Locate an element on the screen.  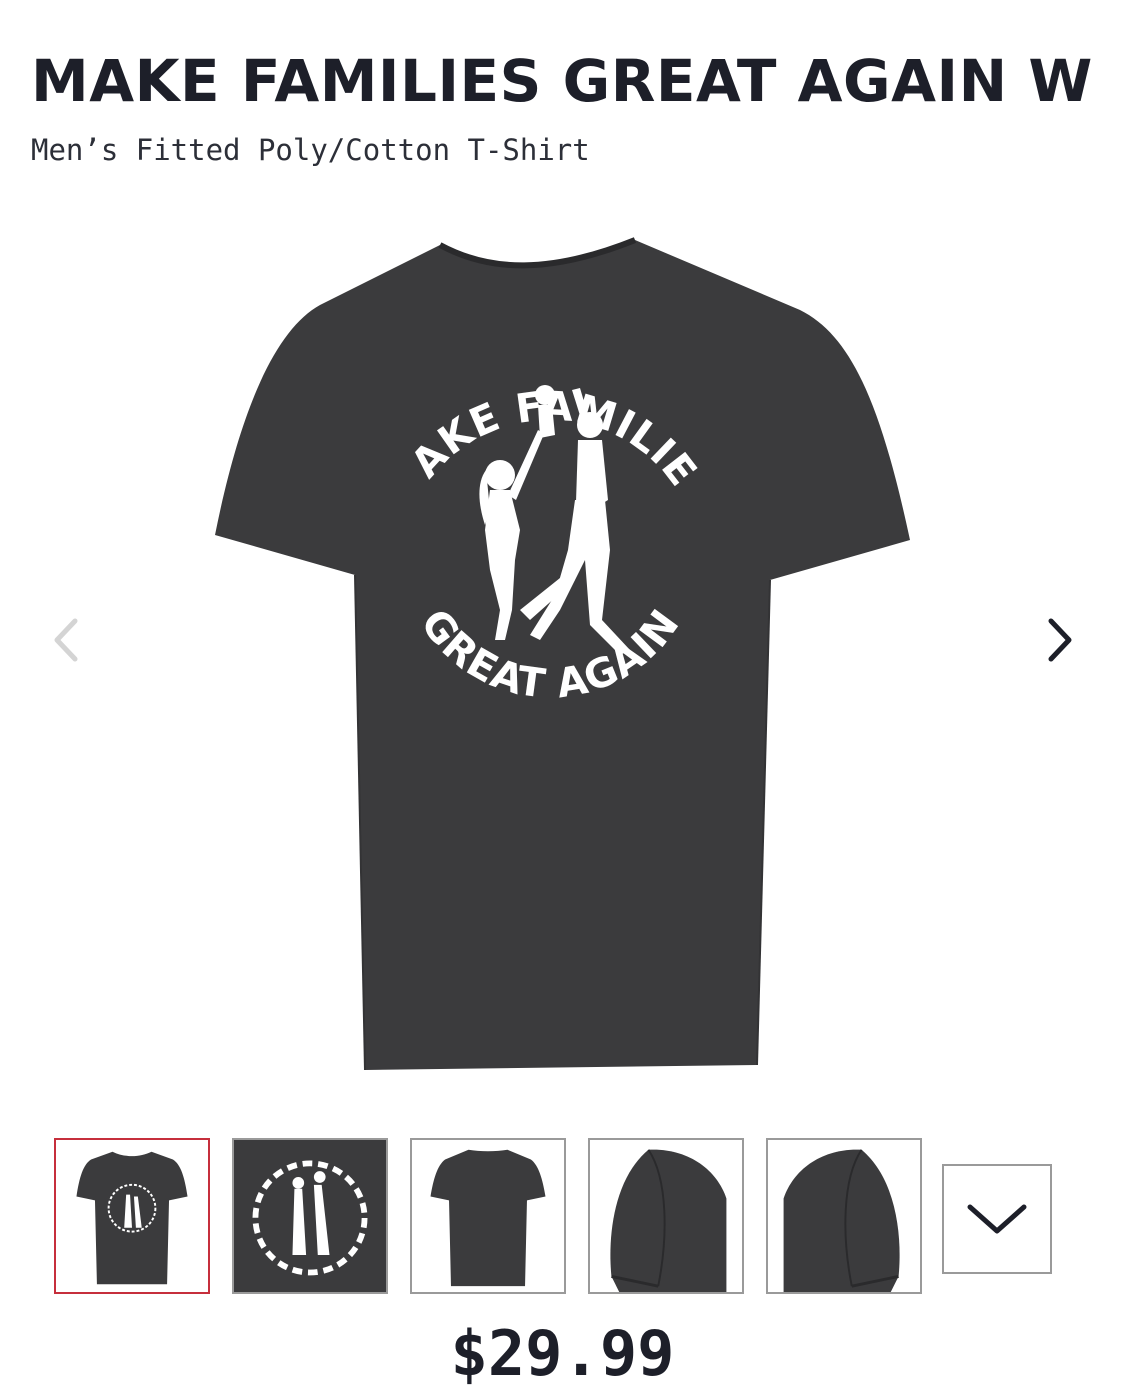
product-title: MAKE FAMILIES GREAT AGAIN W is located at coordinates (562, 81).